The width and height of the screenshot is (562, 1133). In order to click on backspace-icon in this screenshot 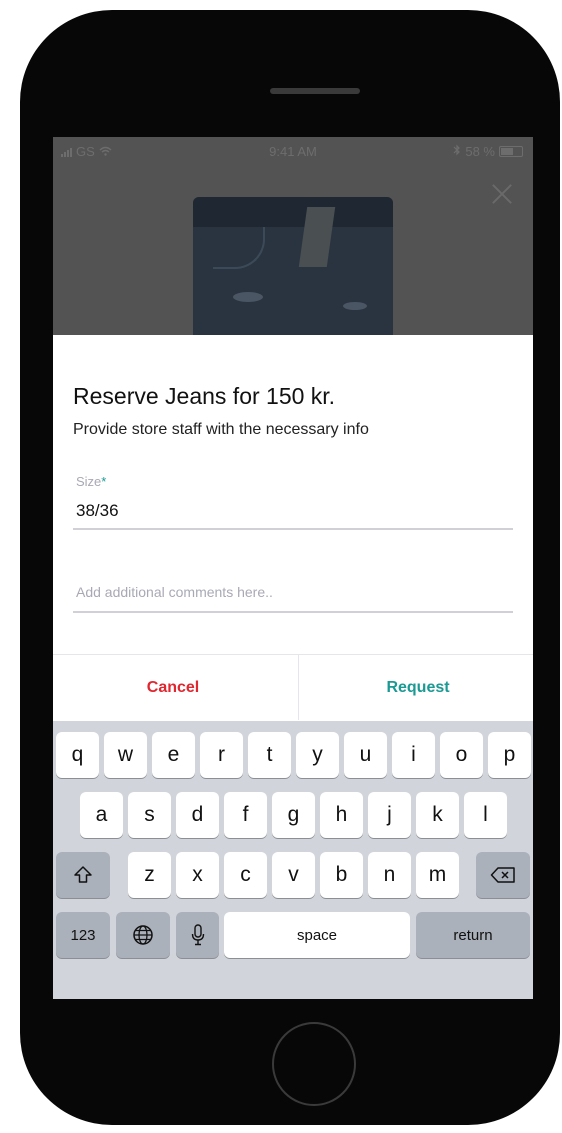, I will do `click(502, 875)`.